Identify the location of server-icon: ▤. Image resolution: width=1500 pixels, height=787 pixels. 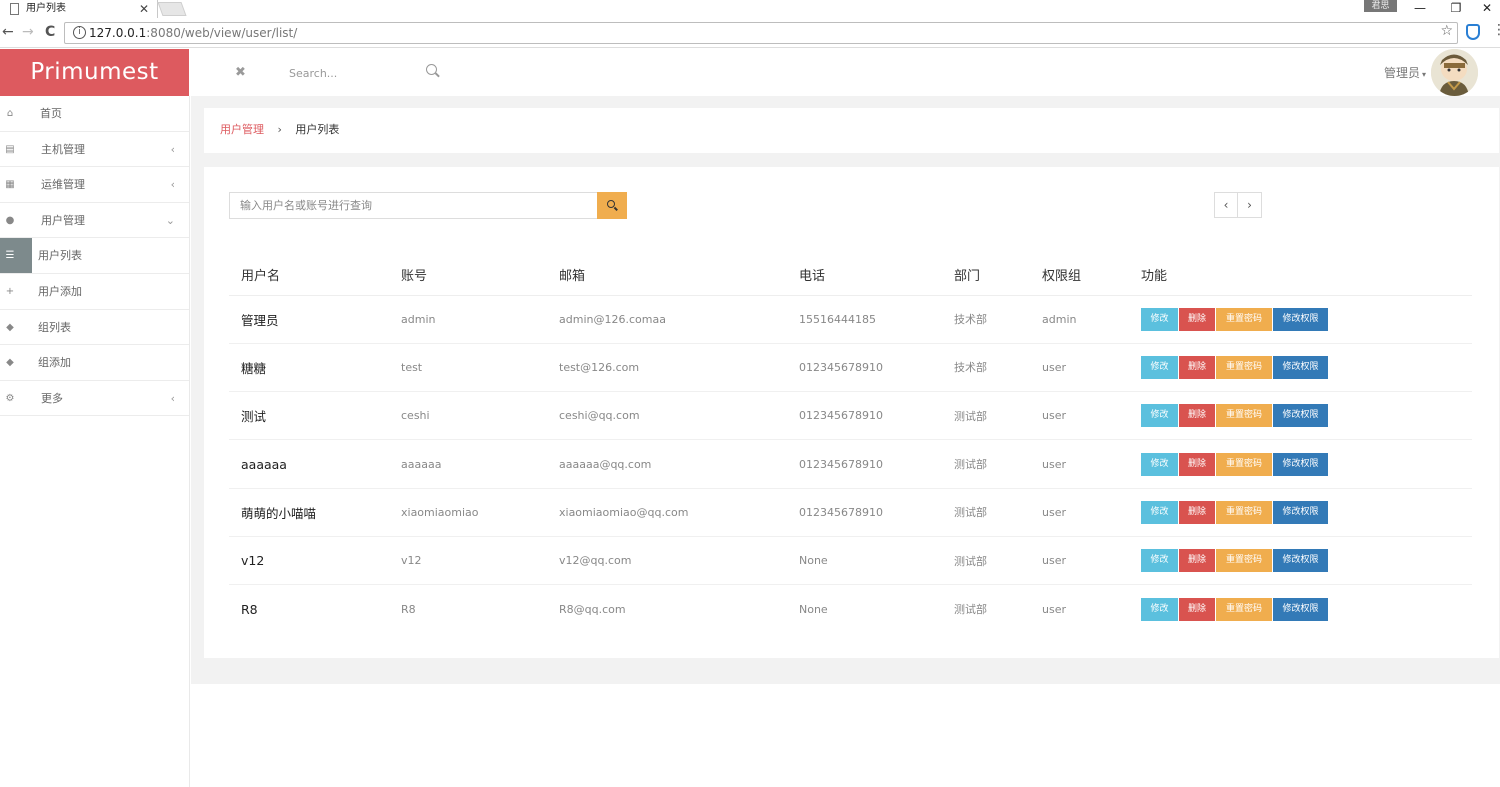
(10, 149).